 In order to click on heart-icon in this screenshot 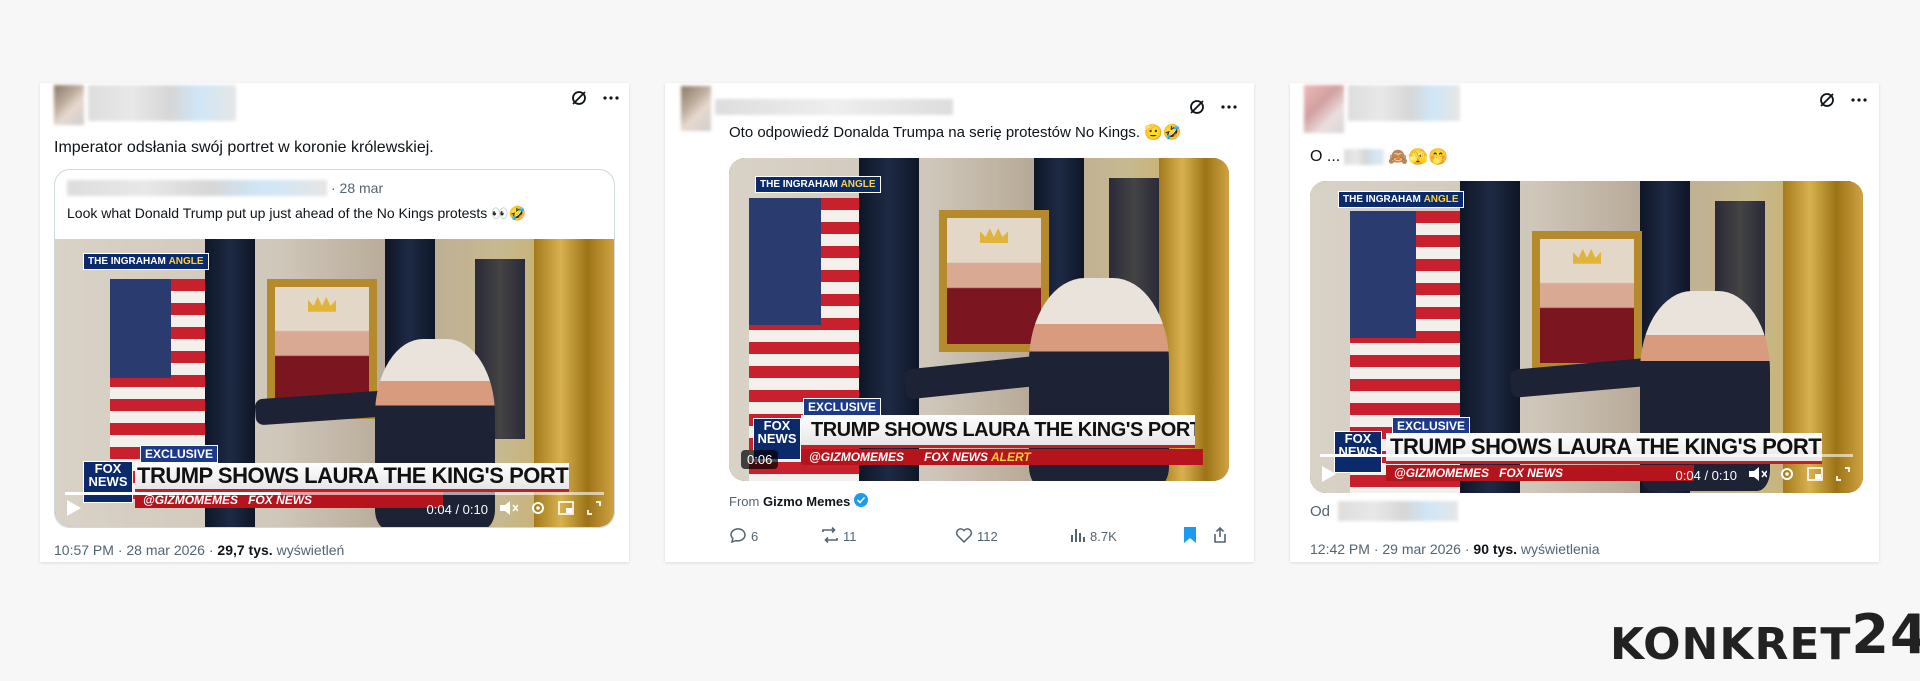, I will do `click(964, 536)`.